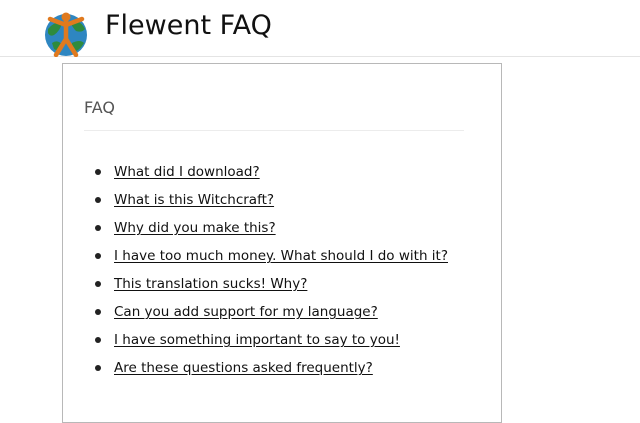 The image size is (640, 423). I want to click on list-item: This translation sucks! Why?, so click(266, 286).